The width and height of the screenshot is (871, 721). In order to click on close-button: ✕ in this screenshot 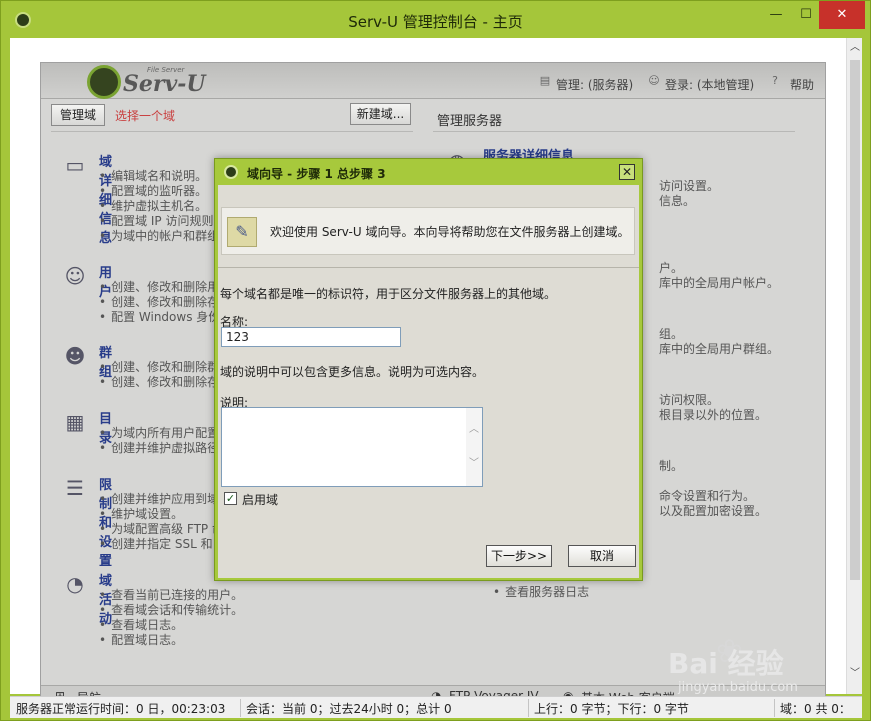, I will do `click(842, 15)`.